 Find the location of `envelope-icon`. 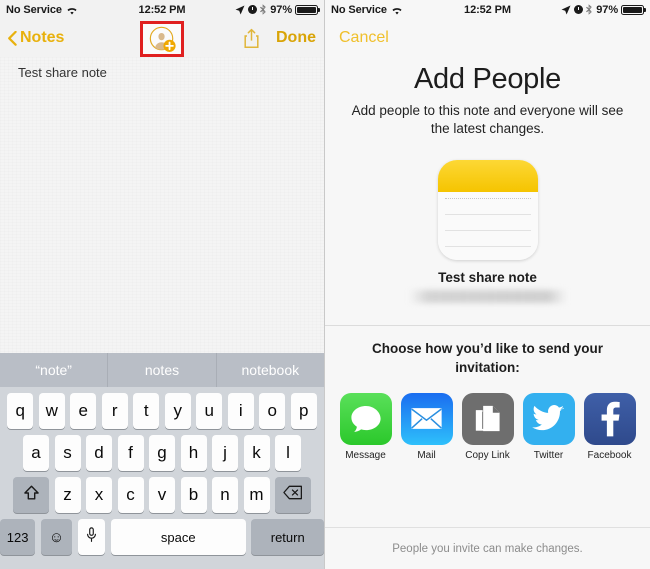

envelope-icon is located at coordinates (426, 418).